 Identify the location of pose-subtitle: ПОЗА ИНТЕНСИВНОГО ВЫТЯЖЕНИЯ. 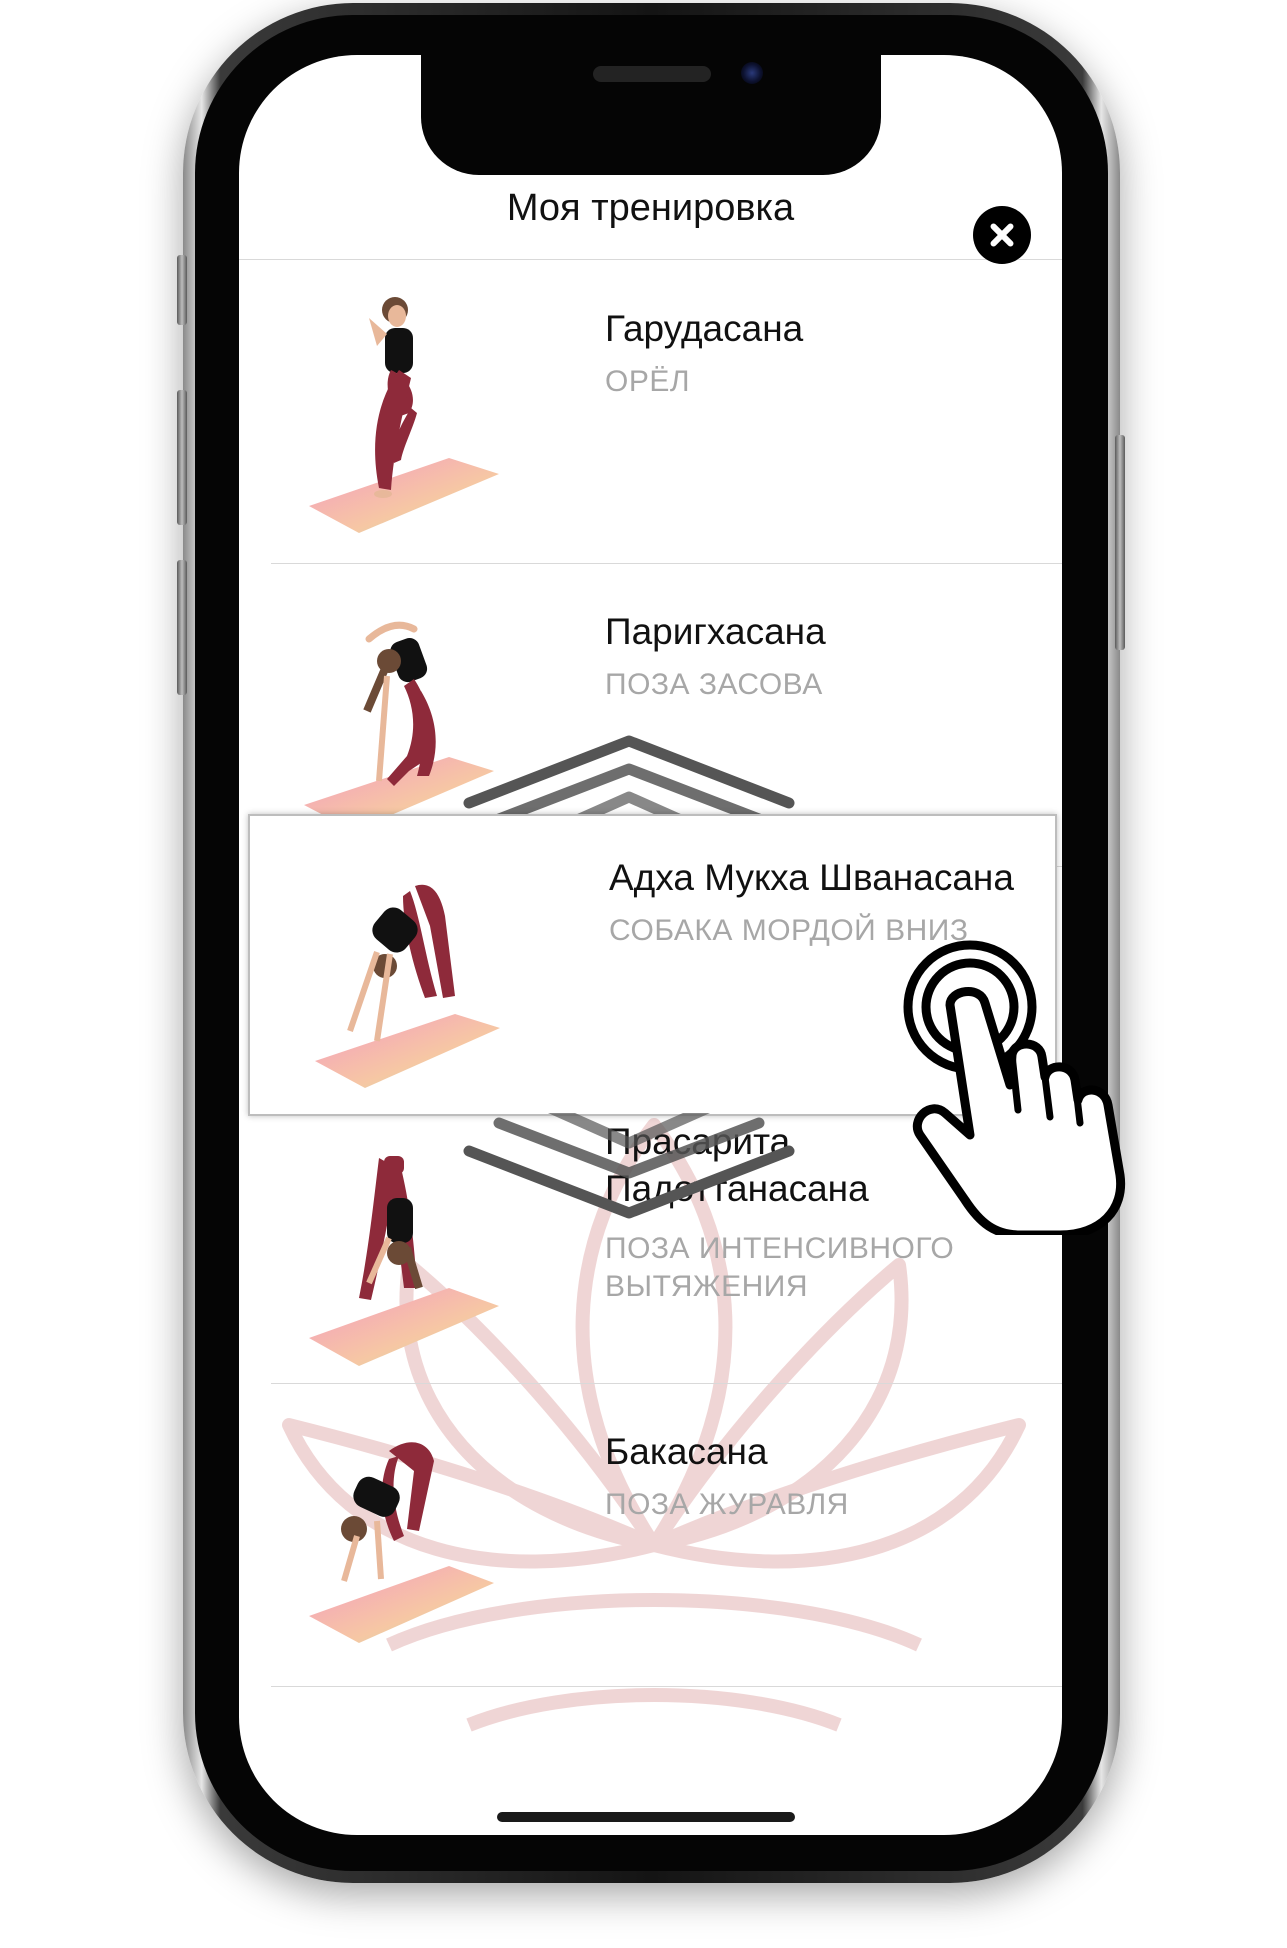
(780, 1267).